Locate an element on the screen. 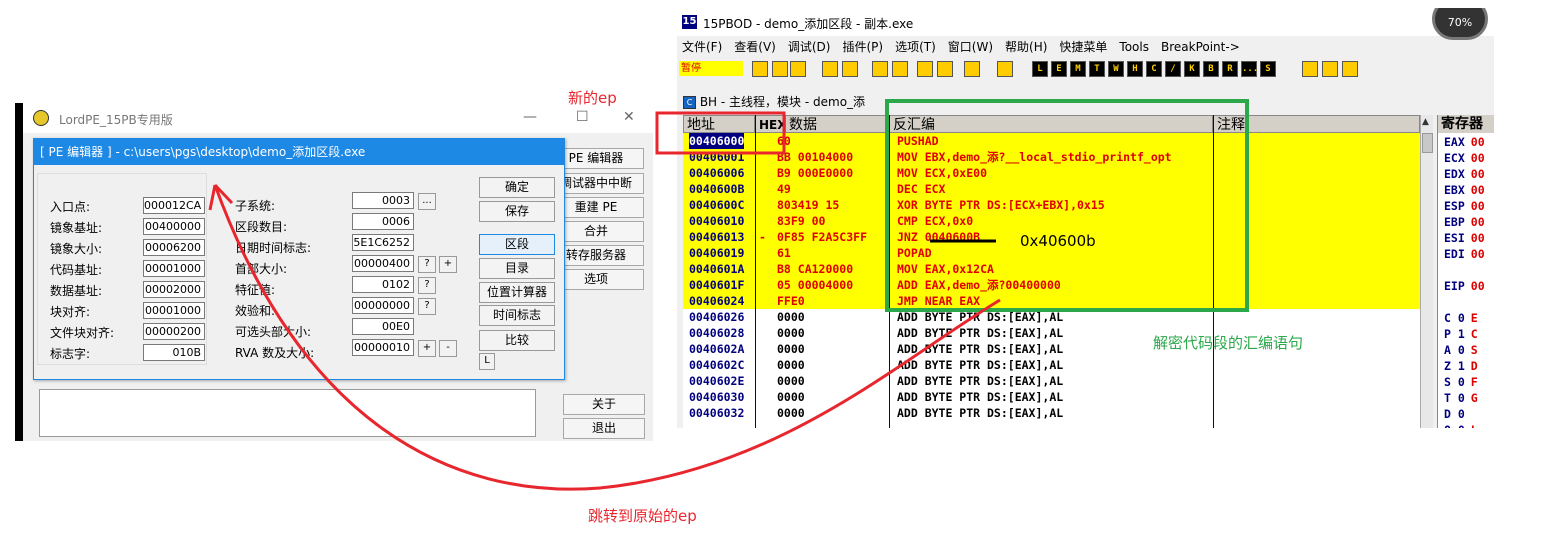 The height and width of the screenshot is (550, 1555). annotation-jump-original-ep: 跳转到原始的ep is located at coordinates (642, 516).